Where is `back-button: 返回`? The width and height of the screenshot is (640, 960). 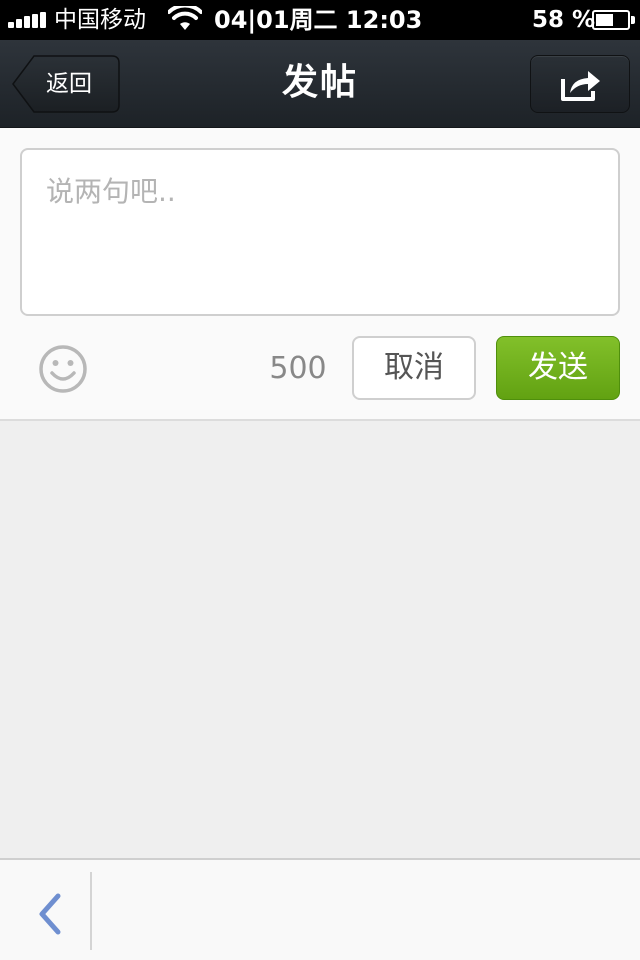
back-button: 返回 is located at coordinates (66, 84).